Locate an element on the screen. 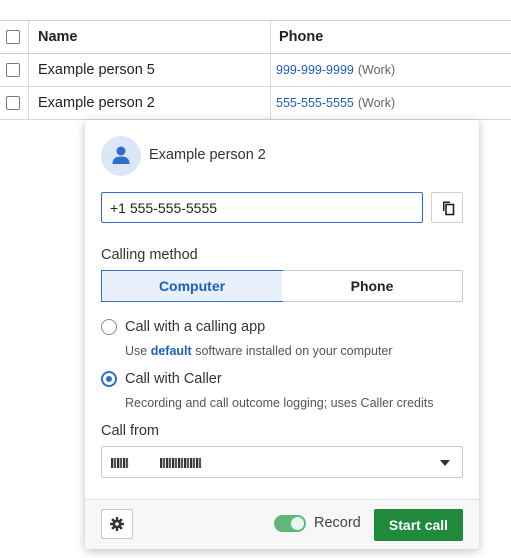  calling-method-computer: Computer is located at coordinates (192, 286).